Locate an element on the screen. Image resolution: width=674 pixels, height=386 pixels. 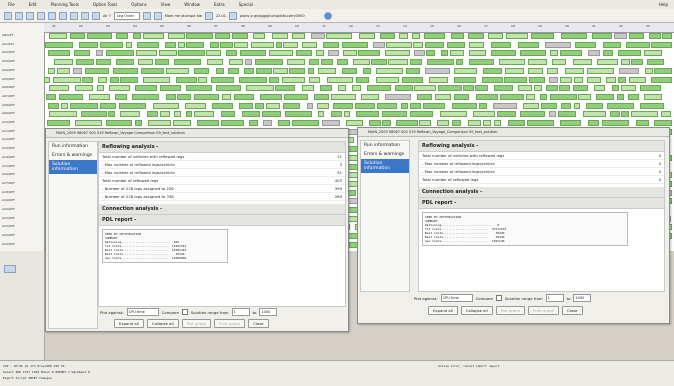
menu-option-tools: Option Tools is located at coordinates (105, 4).